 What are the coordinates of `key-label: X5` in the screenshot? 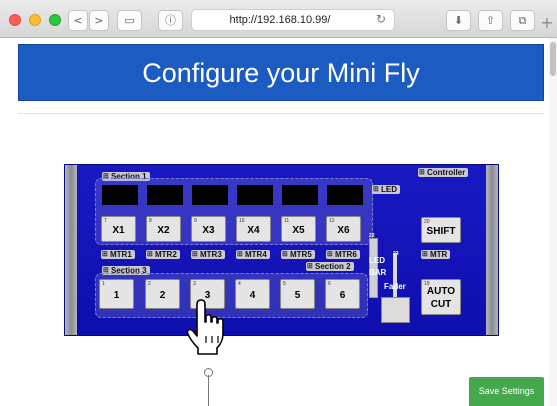 It's located at (298, 230).